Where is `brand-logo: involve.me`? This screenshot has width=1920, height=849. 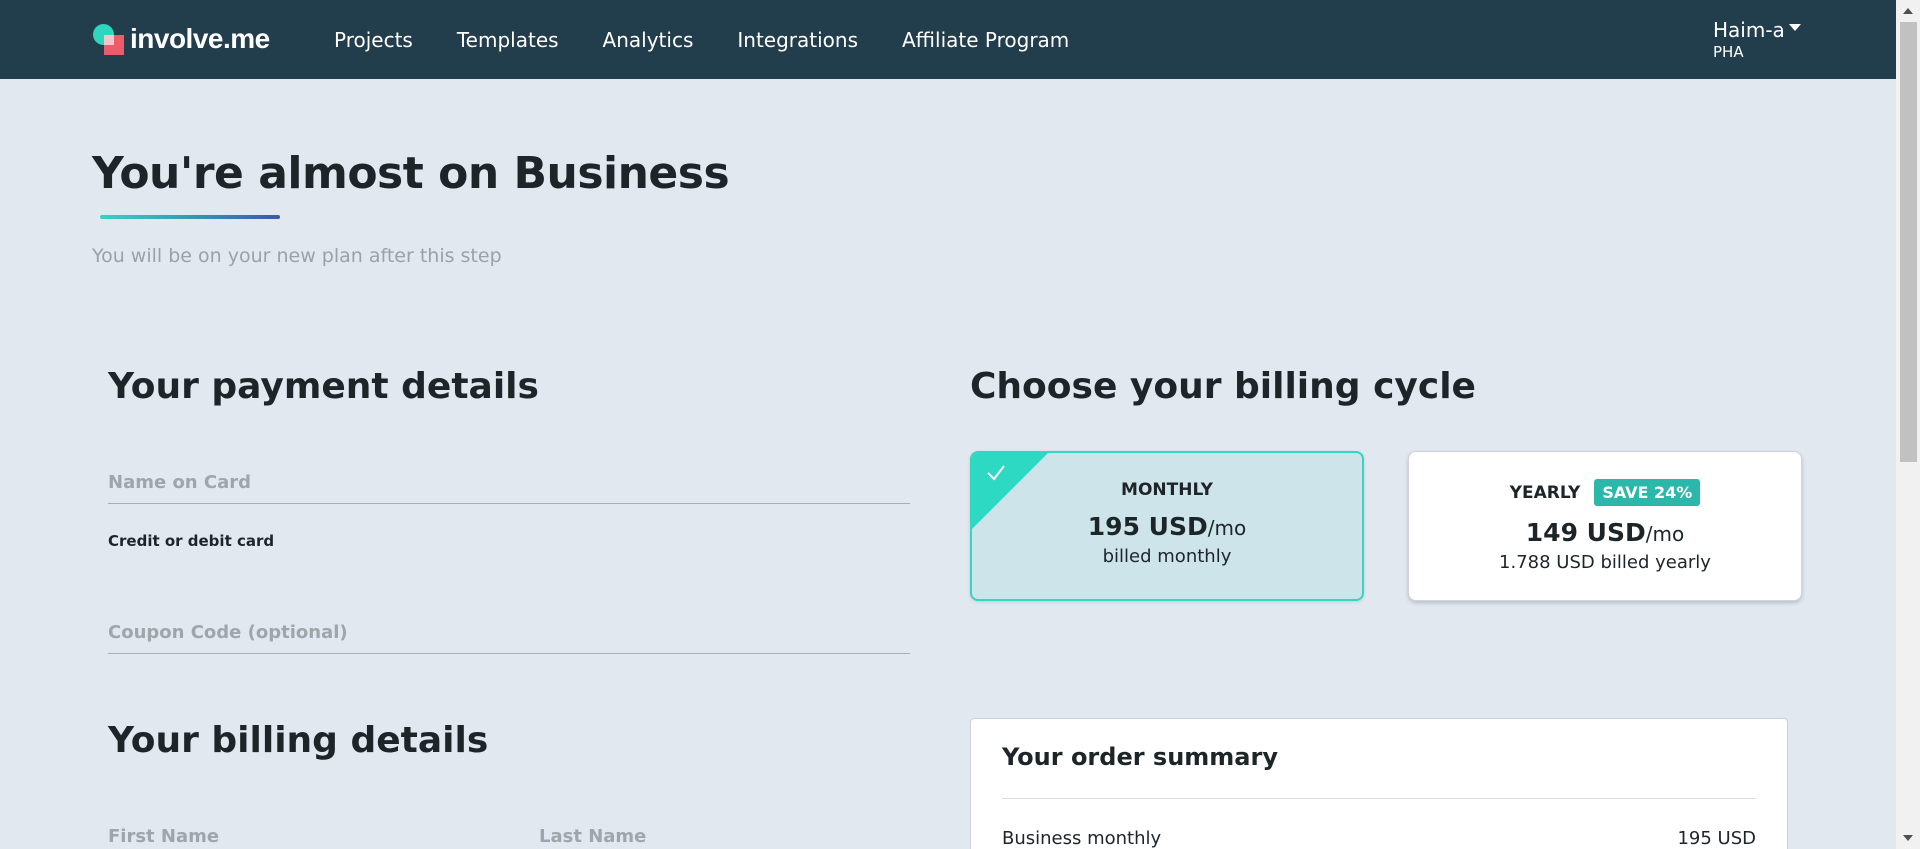 brand-logo: involve.me is located at coordinates (181, 39).